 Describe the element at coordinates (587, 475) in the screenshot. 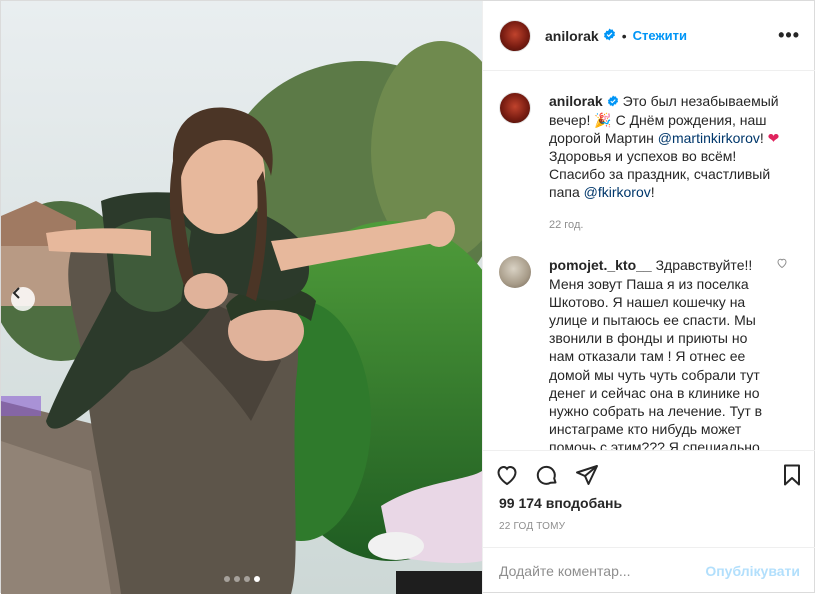

I see `share-icon` at that location.